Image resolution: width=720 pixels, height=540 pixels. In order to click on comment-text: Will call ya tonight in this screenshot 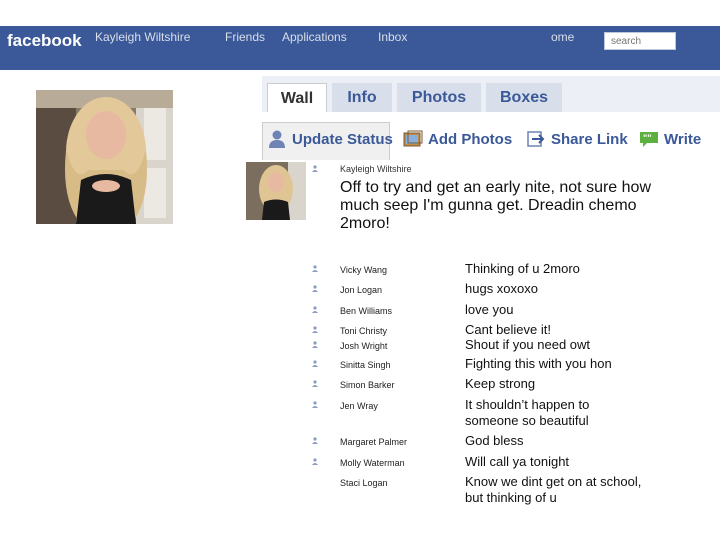, I will do `click(517, 461)`.